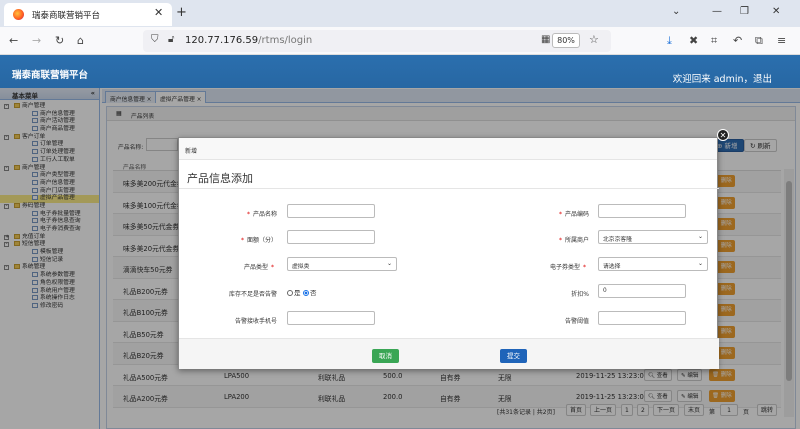  I want to click on amount-input, so click(331, 237).